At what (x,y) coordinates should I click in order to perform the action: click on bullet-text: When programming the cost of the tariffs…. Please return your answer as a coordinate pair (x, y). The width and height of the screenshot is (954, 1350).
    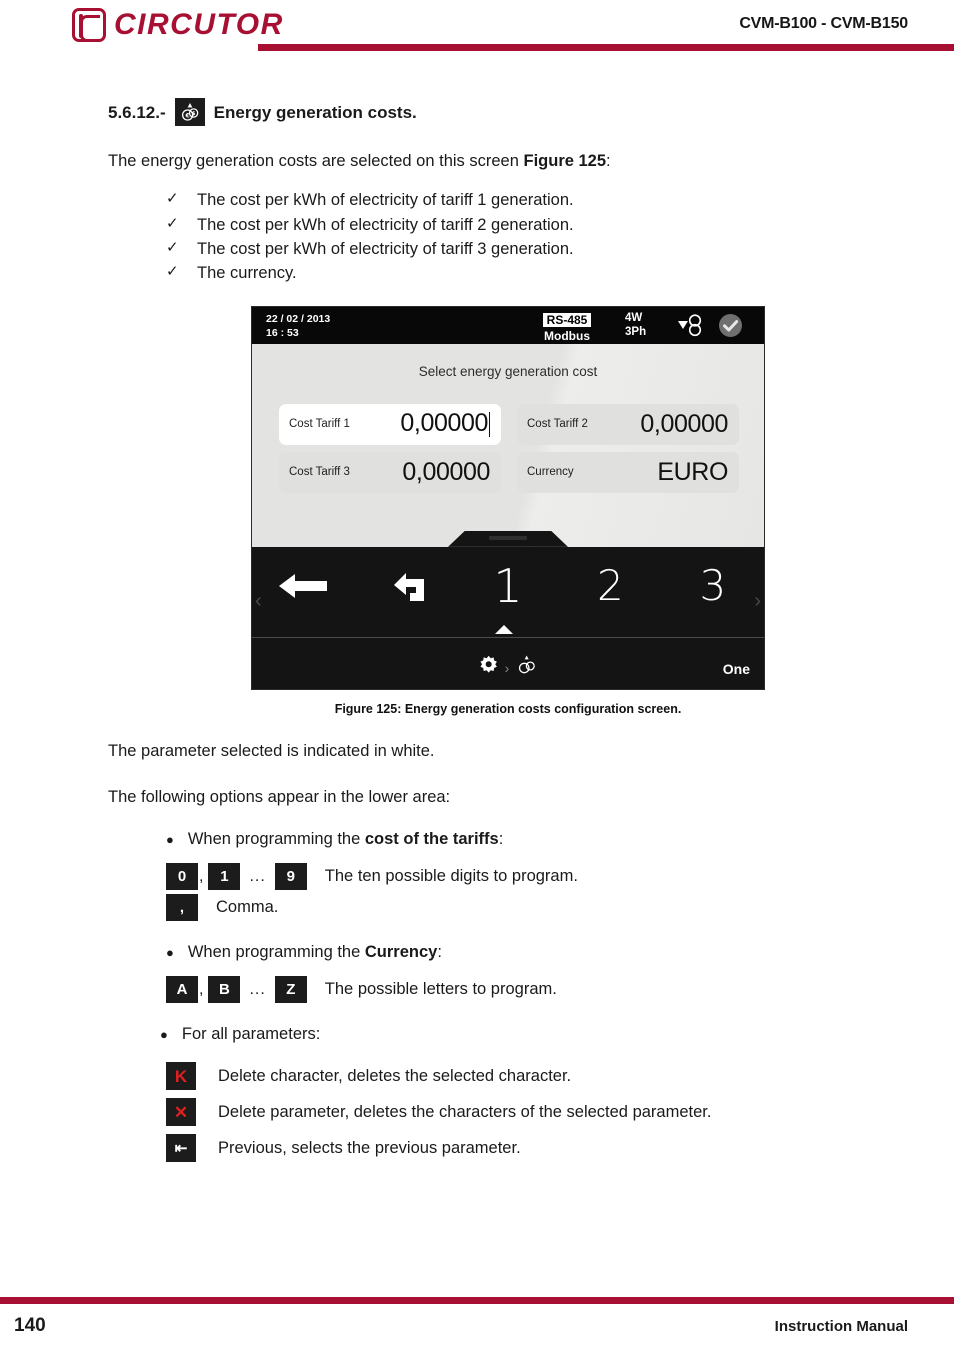
    Looking at the image, I should click on (345, 839).